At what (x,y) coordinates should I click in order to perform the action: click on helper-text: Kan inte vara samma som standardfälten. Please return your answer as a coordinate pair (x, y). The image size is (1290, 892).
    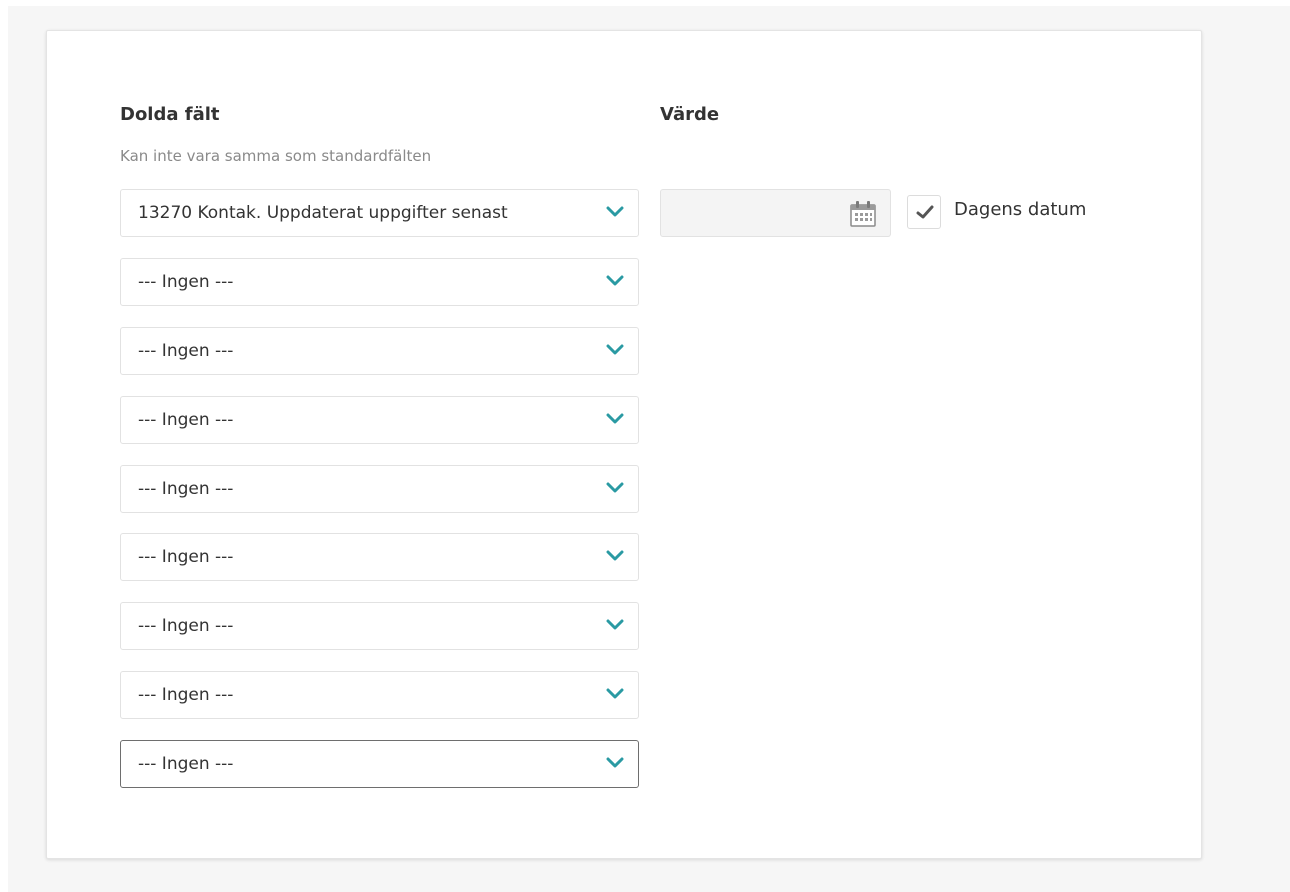
    Looking at the image, I should click on (276, 156).